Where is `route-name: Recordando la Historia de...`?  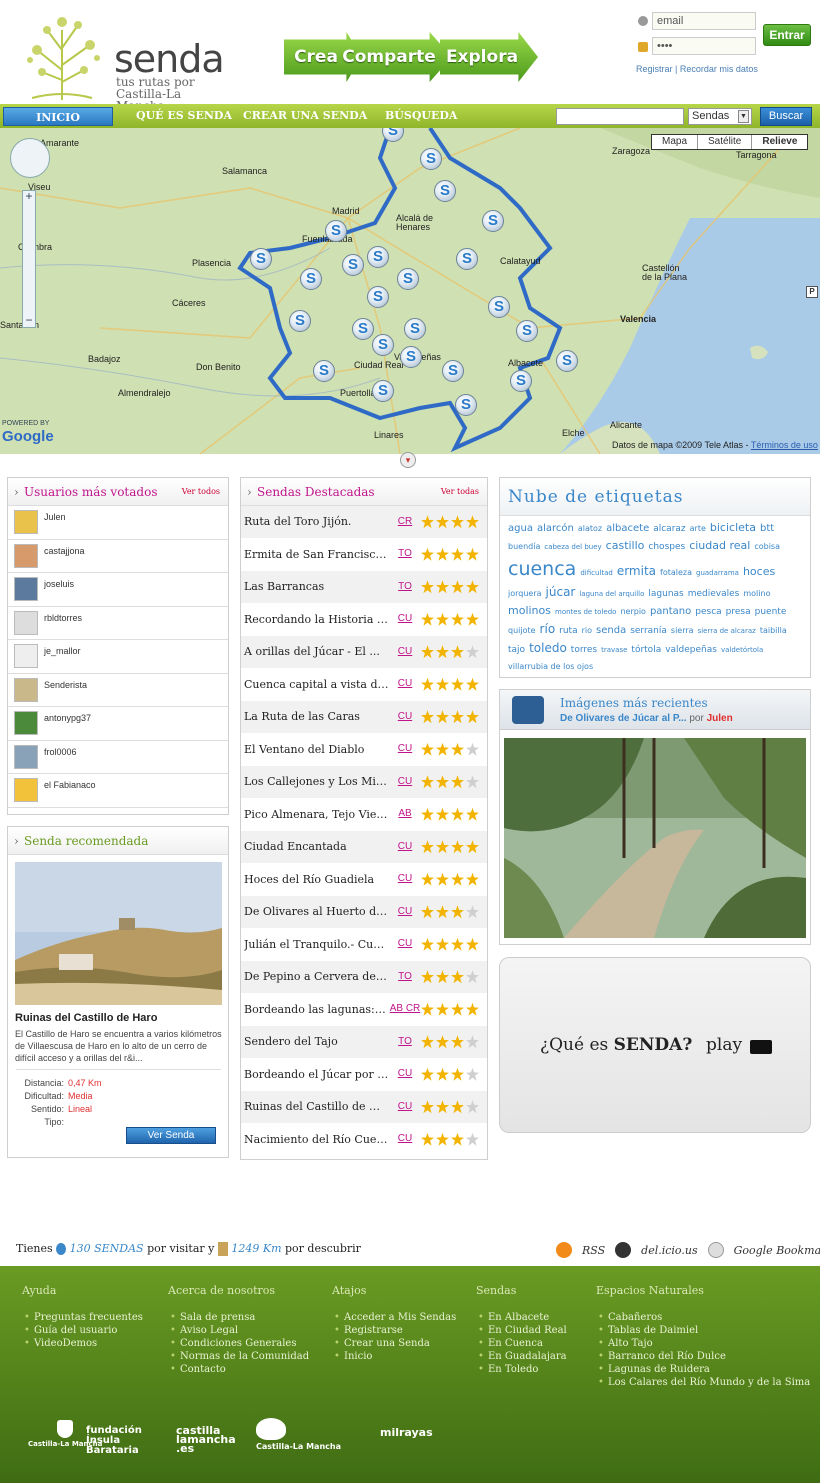
route-name: Recordando la Historia de... is located at coordinates (316, 619).